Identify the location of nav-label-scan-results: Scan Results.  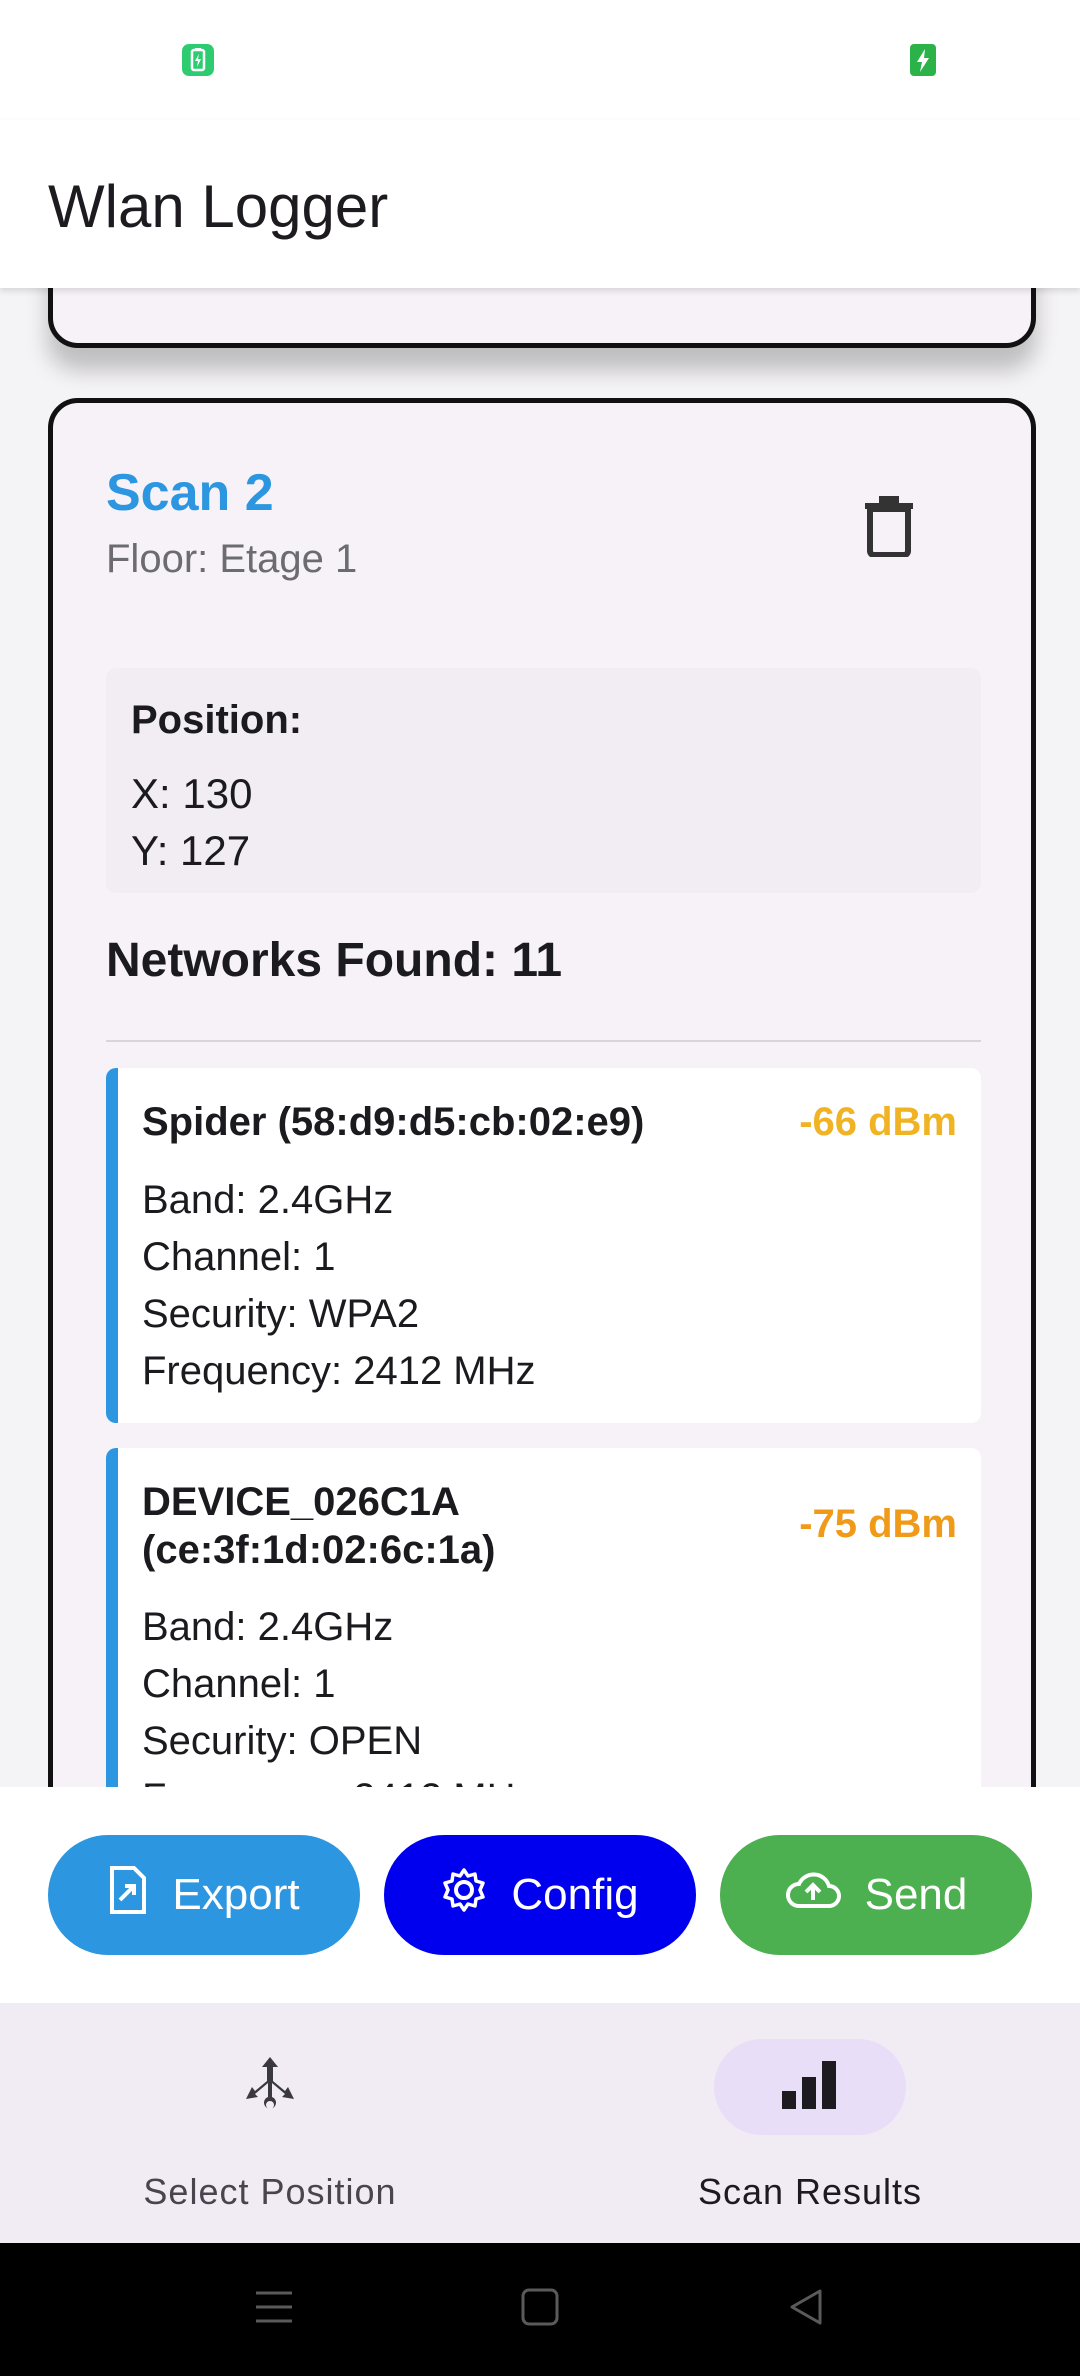
(810, 2191).